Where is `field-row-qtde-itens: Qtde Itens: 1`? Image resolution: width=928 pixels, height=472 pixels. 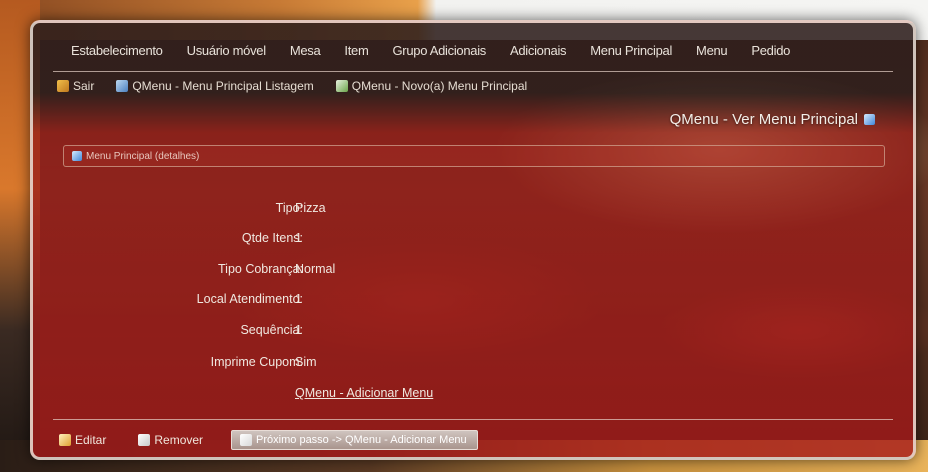
field-row-qtde-itens: Qtde Itens: 1 is located at coordinates (333, 241).